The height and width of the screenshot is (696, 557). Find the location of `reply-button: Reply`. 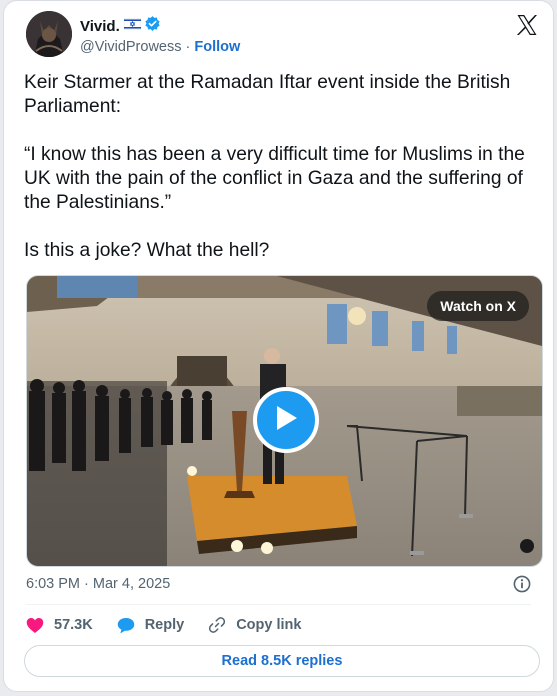

reply-button: Reply is located at coordinates (151, 625).